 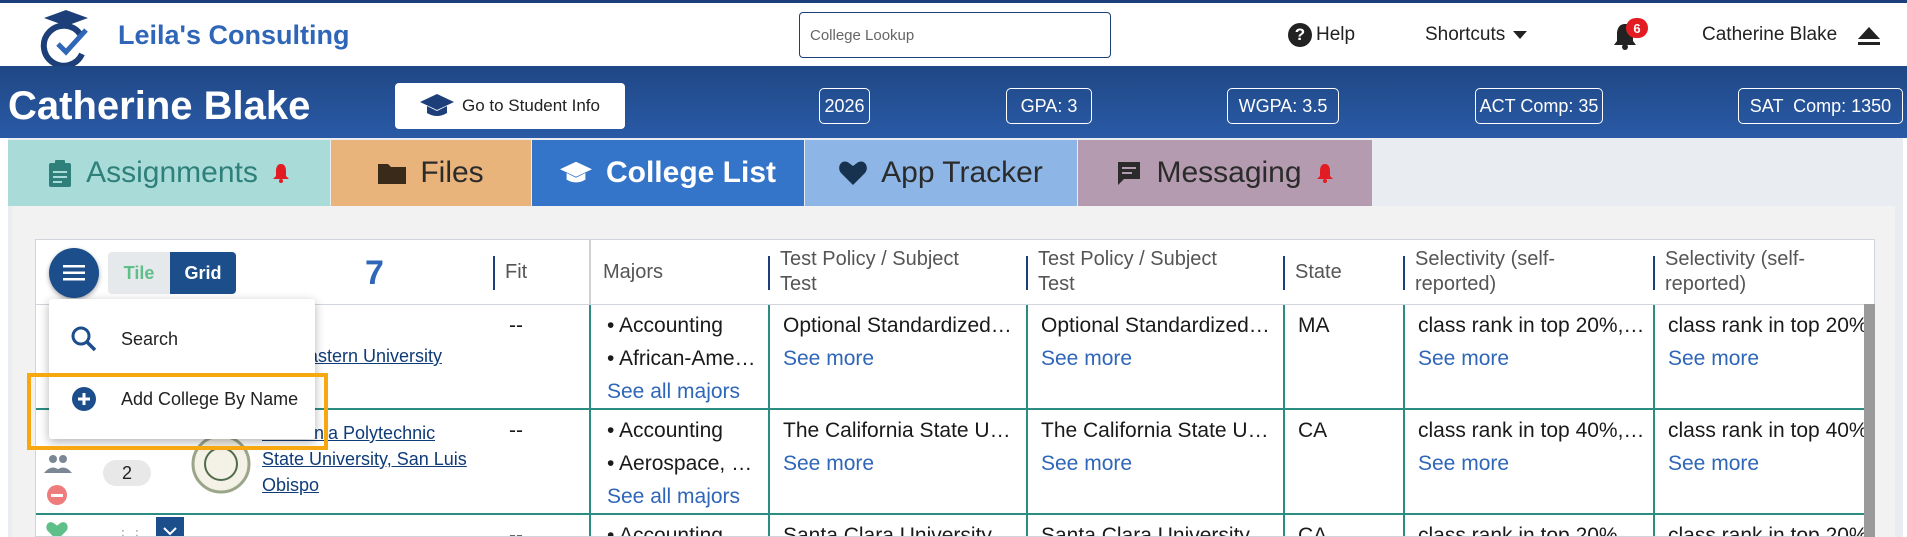 I want to click on logo-icon, so click(x=67, y=37).